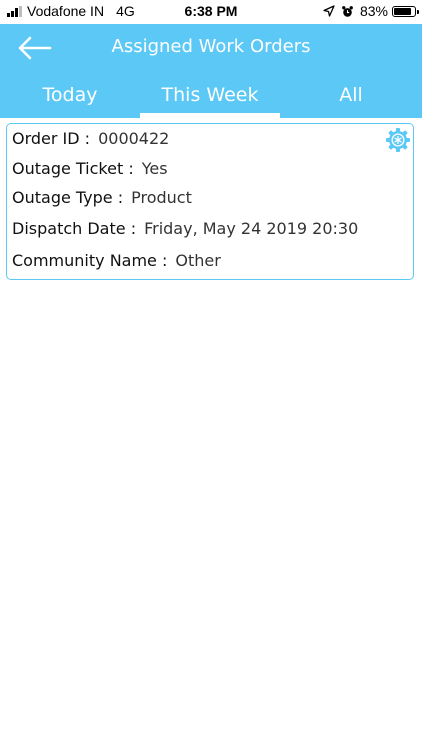  Describe the element at coordinates (251, 228) in the screenshot. I see `dispatch-date-value: Friday, May 24 2019 20:30` at that location.